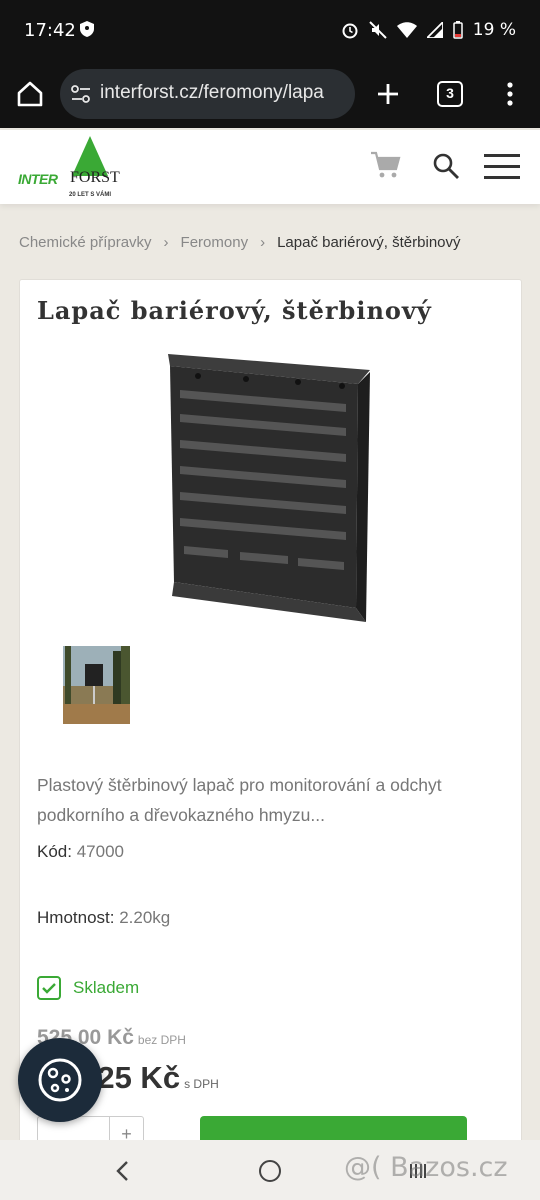 This screenshot has height=1200, width=540. I want to click on watermark: @( Bazos.cz, so click(426, 1167).